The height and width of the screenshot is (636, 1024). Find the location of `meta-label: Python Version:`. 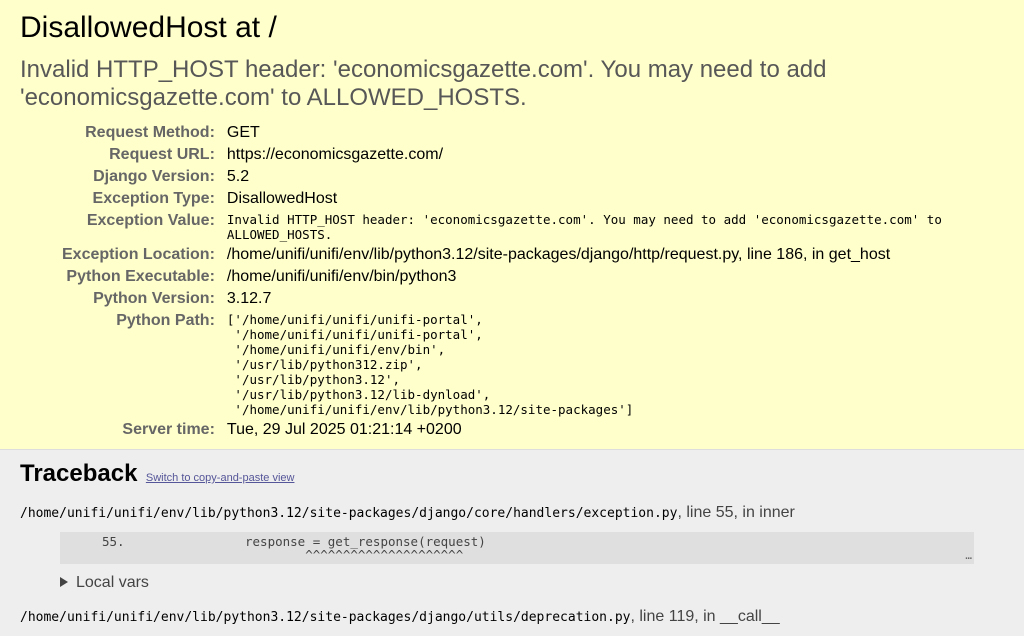

meta-label: Python Version: is located at coordinates (154, 298).